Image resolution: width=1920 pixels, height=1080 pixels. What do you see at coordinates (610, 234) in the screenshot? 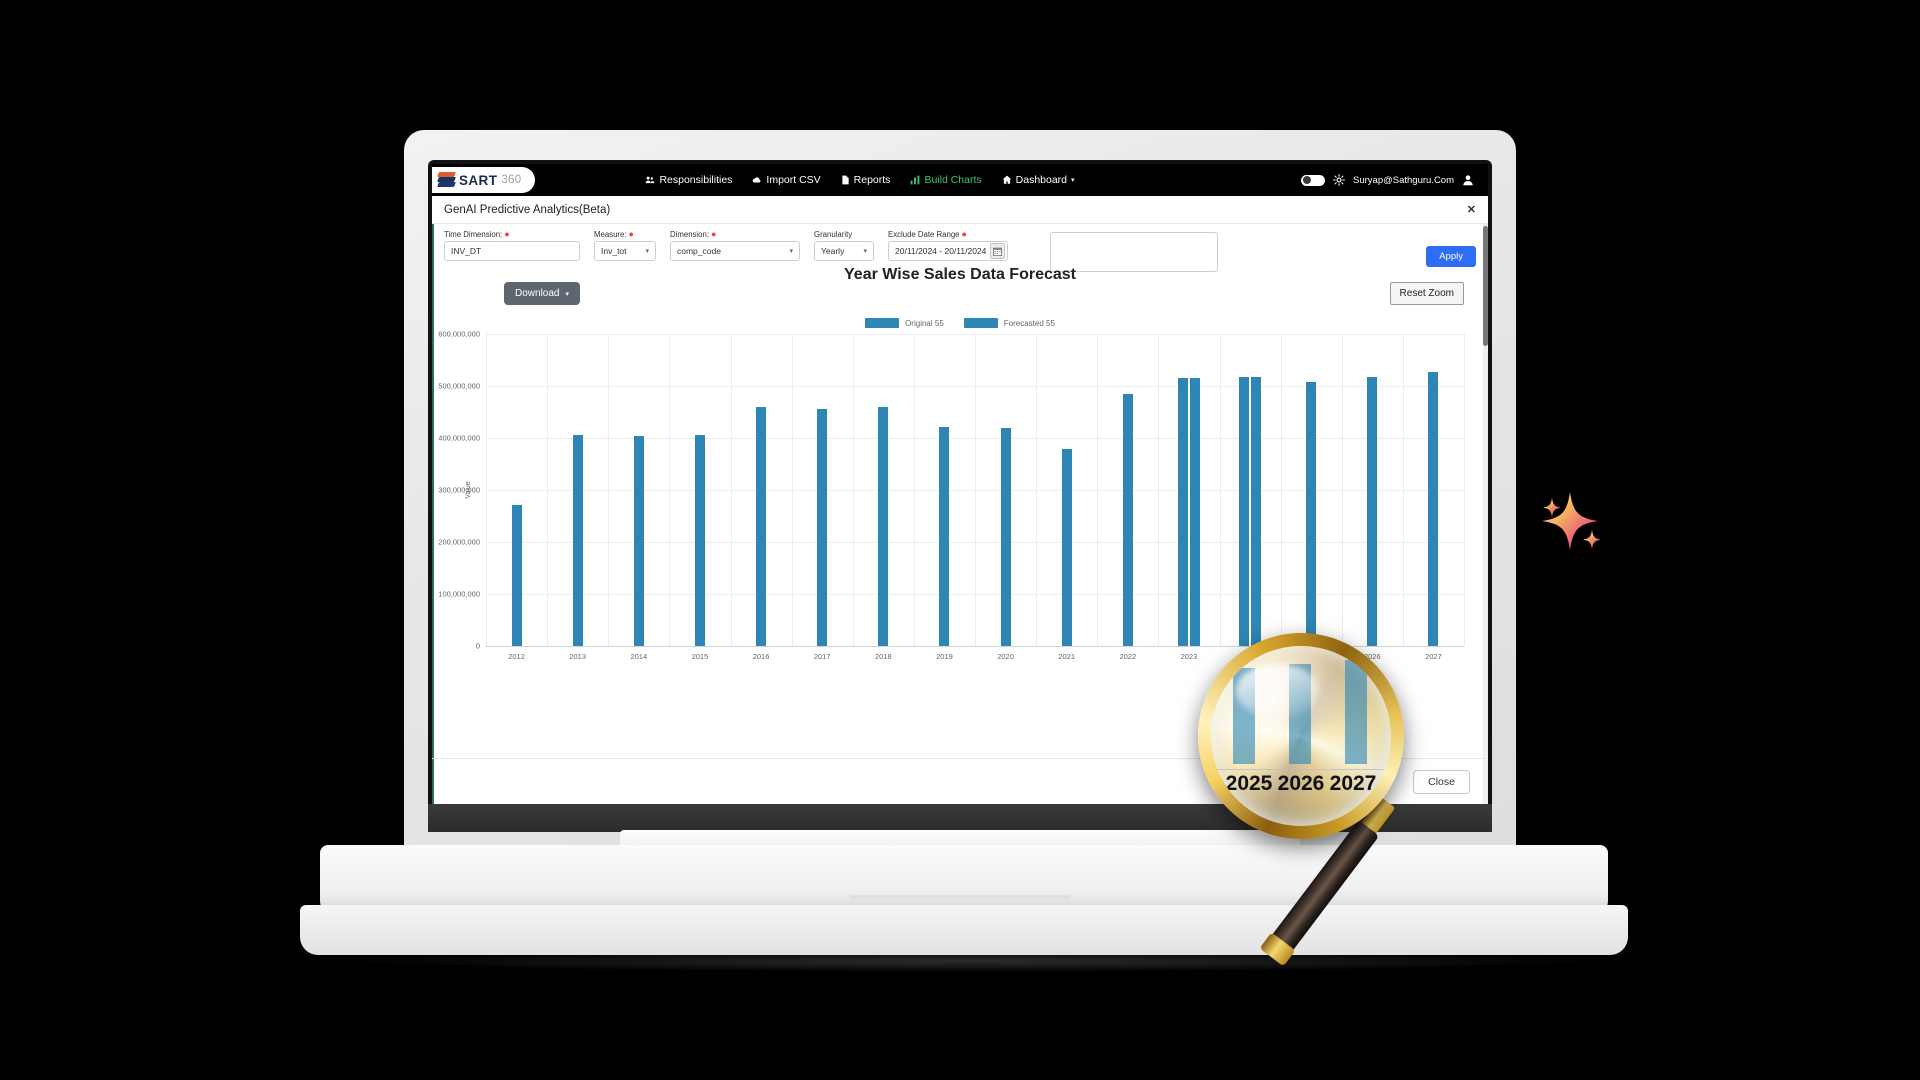
I see `label-text: Measure:` at bounding box center [610, 234].